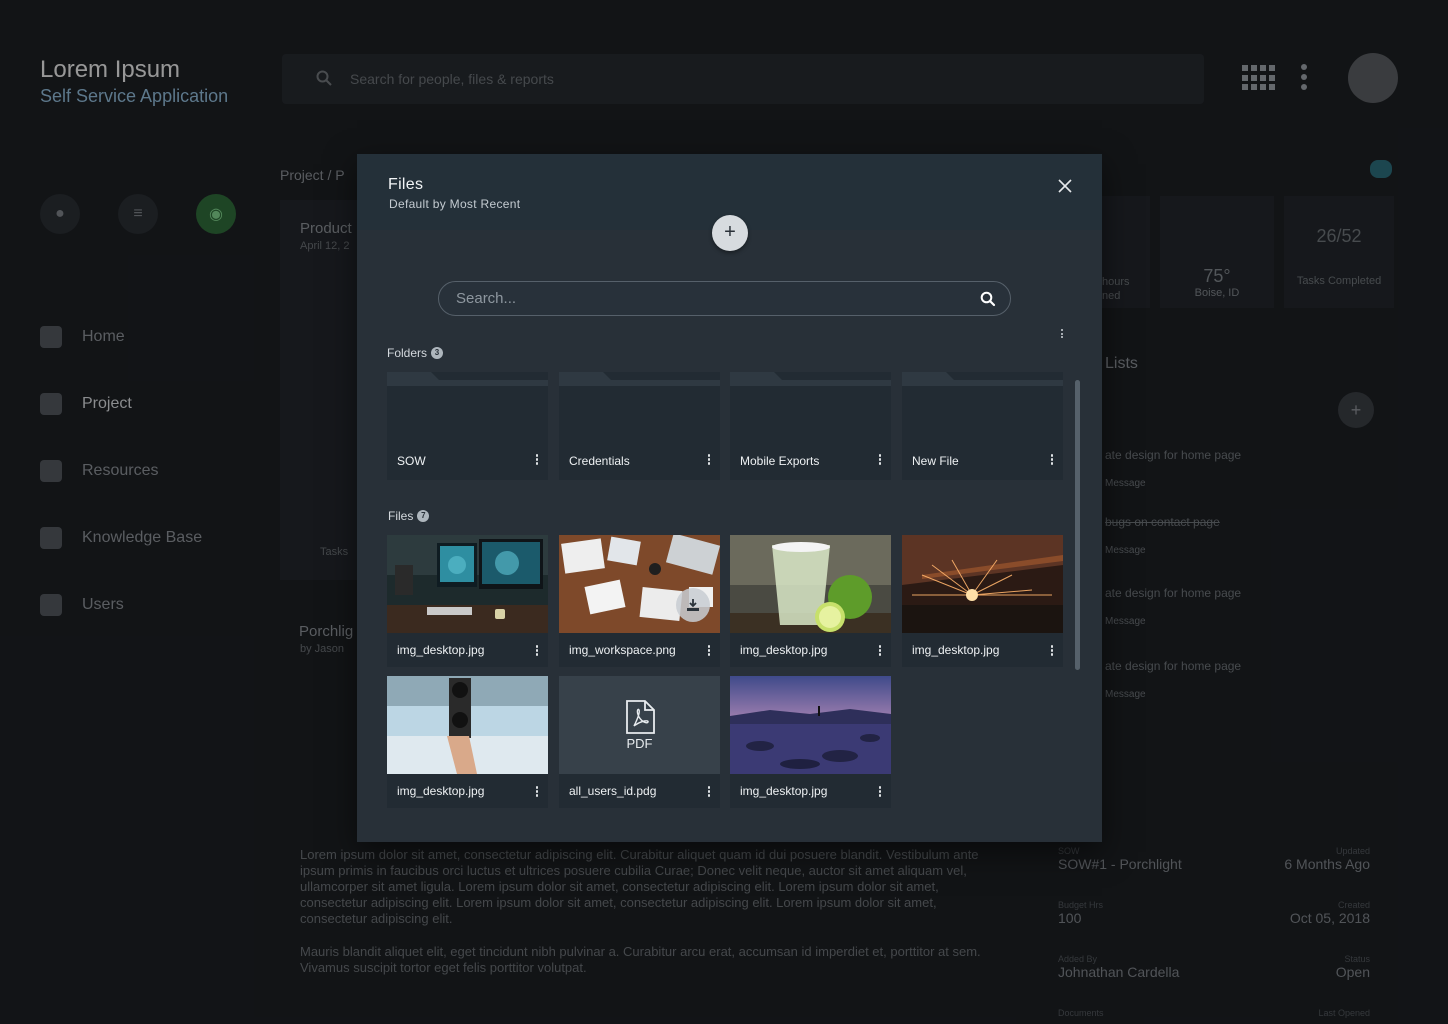 The height and width of the screenshot is (1024, 1448). I want to click on camera-thumbnail, so click(467, 725).